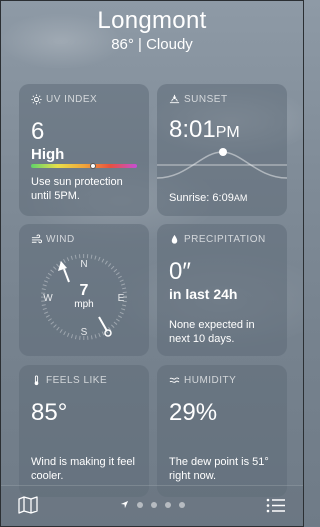  I want to click on city-name: Longmont, so click(152, 20).